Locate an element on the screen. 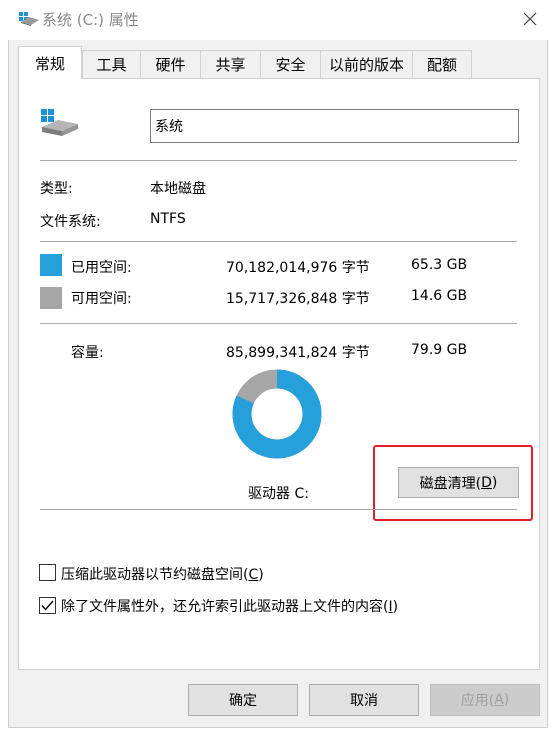 The image size is (559, 736). ok-button: 确定 is located at coordinates (243, 700).